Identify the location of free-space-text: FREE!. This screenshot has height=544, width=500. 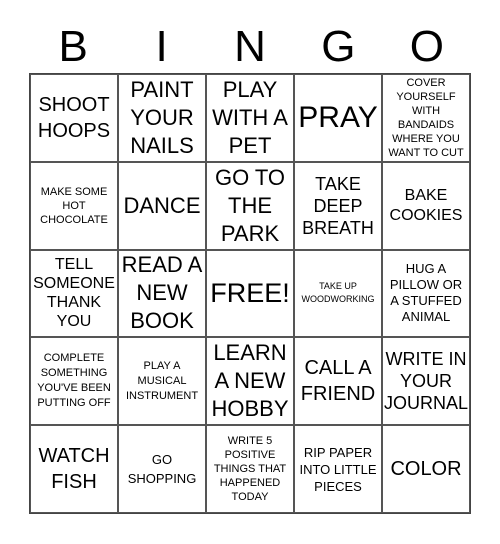
(250, 293).